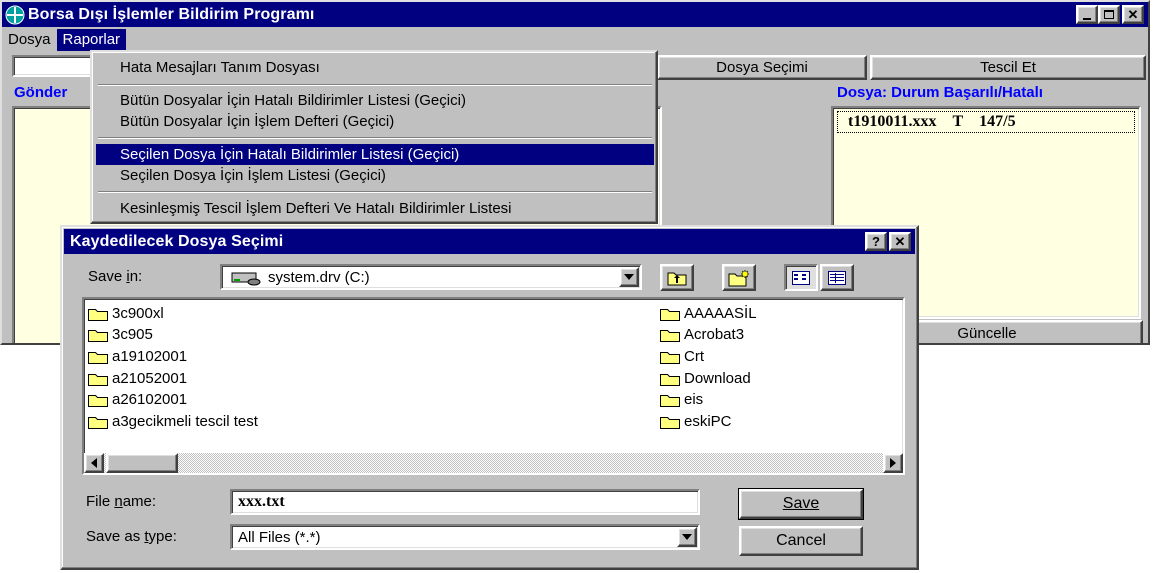 The height and width of the screenshot is (573, 1163). What do you see at coordinates (131, 536) in the screenshot?
I see `save-as-type-label: Save as type:` at bounding box center [131, 536].